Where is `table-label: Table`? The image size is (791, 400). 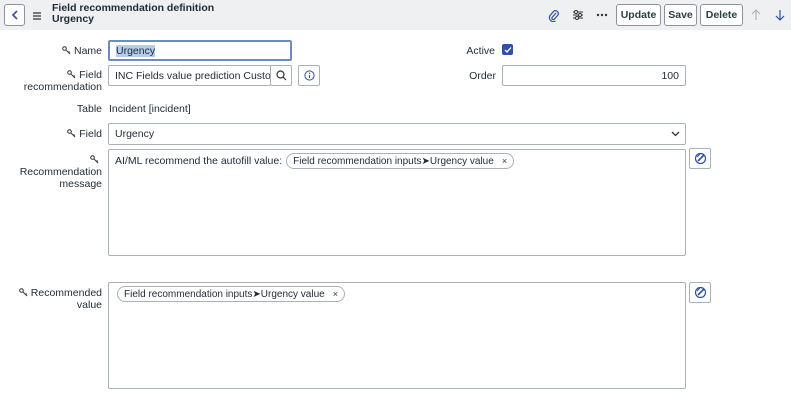
table-label: Table is located at coordinates (89, 109).